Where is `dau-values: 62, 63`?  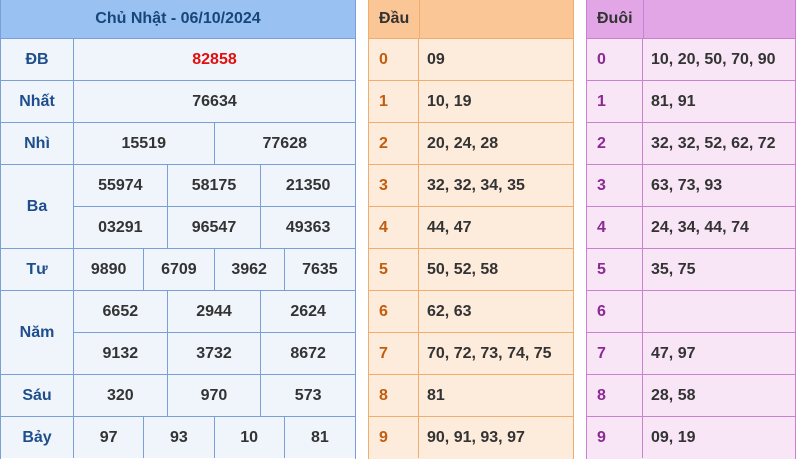 dau-values: 62, 63 is located at coordinates (449, 311).